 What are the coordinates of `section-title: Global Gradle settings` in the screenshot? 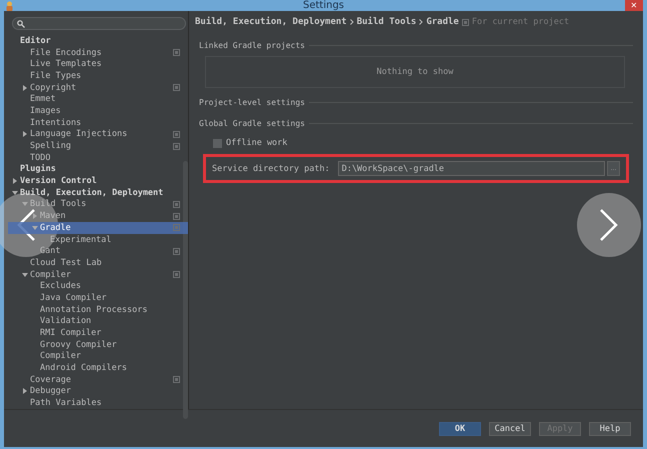 It's located at (252, 123).